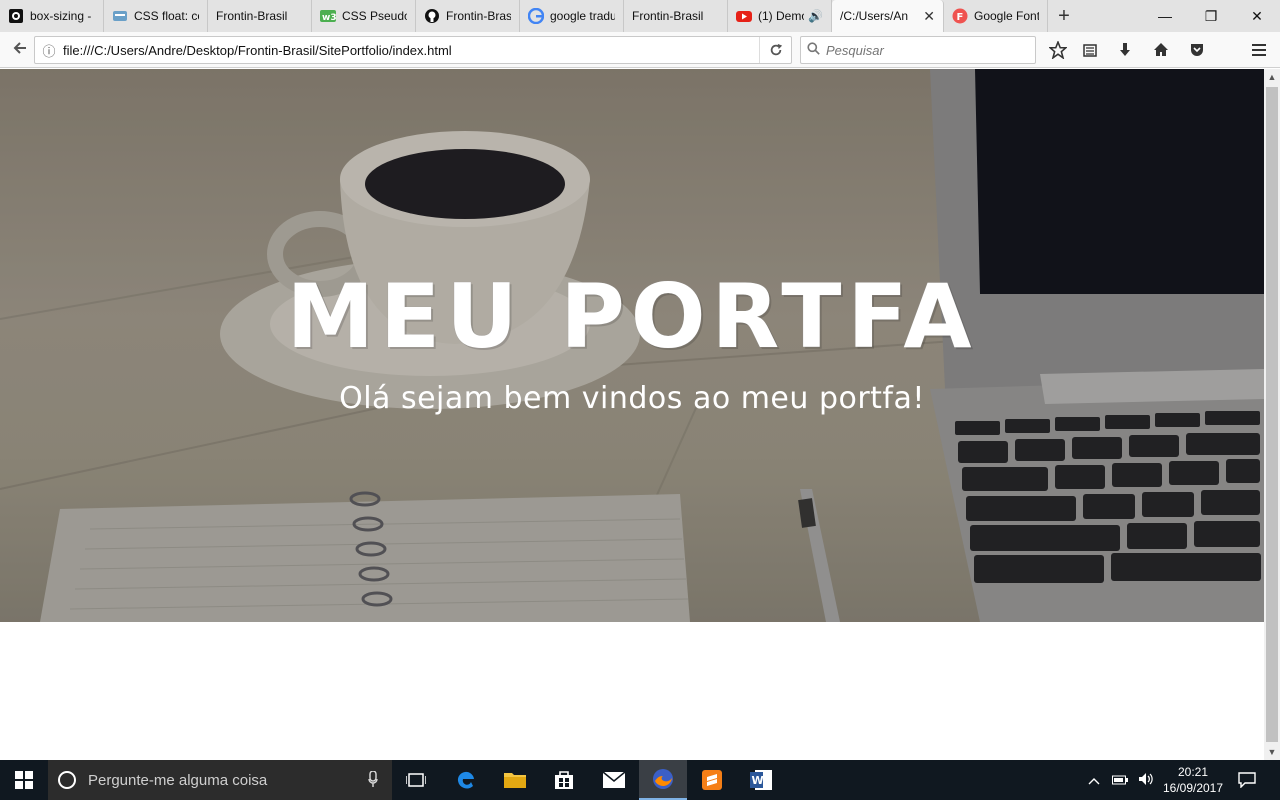 The image size is (1280, 800). What do you see at coordinates (1272, 77) in the screenshot?
I see `scroll-up-arrow-icon: ▲` at bounding box center [1272, 77].